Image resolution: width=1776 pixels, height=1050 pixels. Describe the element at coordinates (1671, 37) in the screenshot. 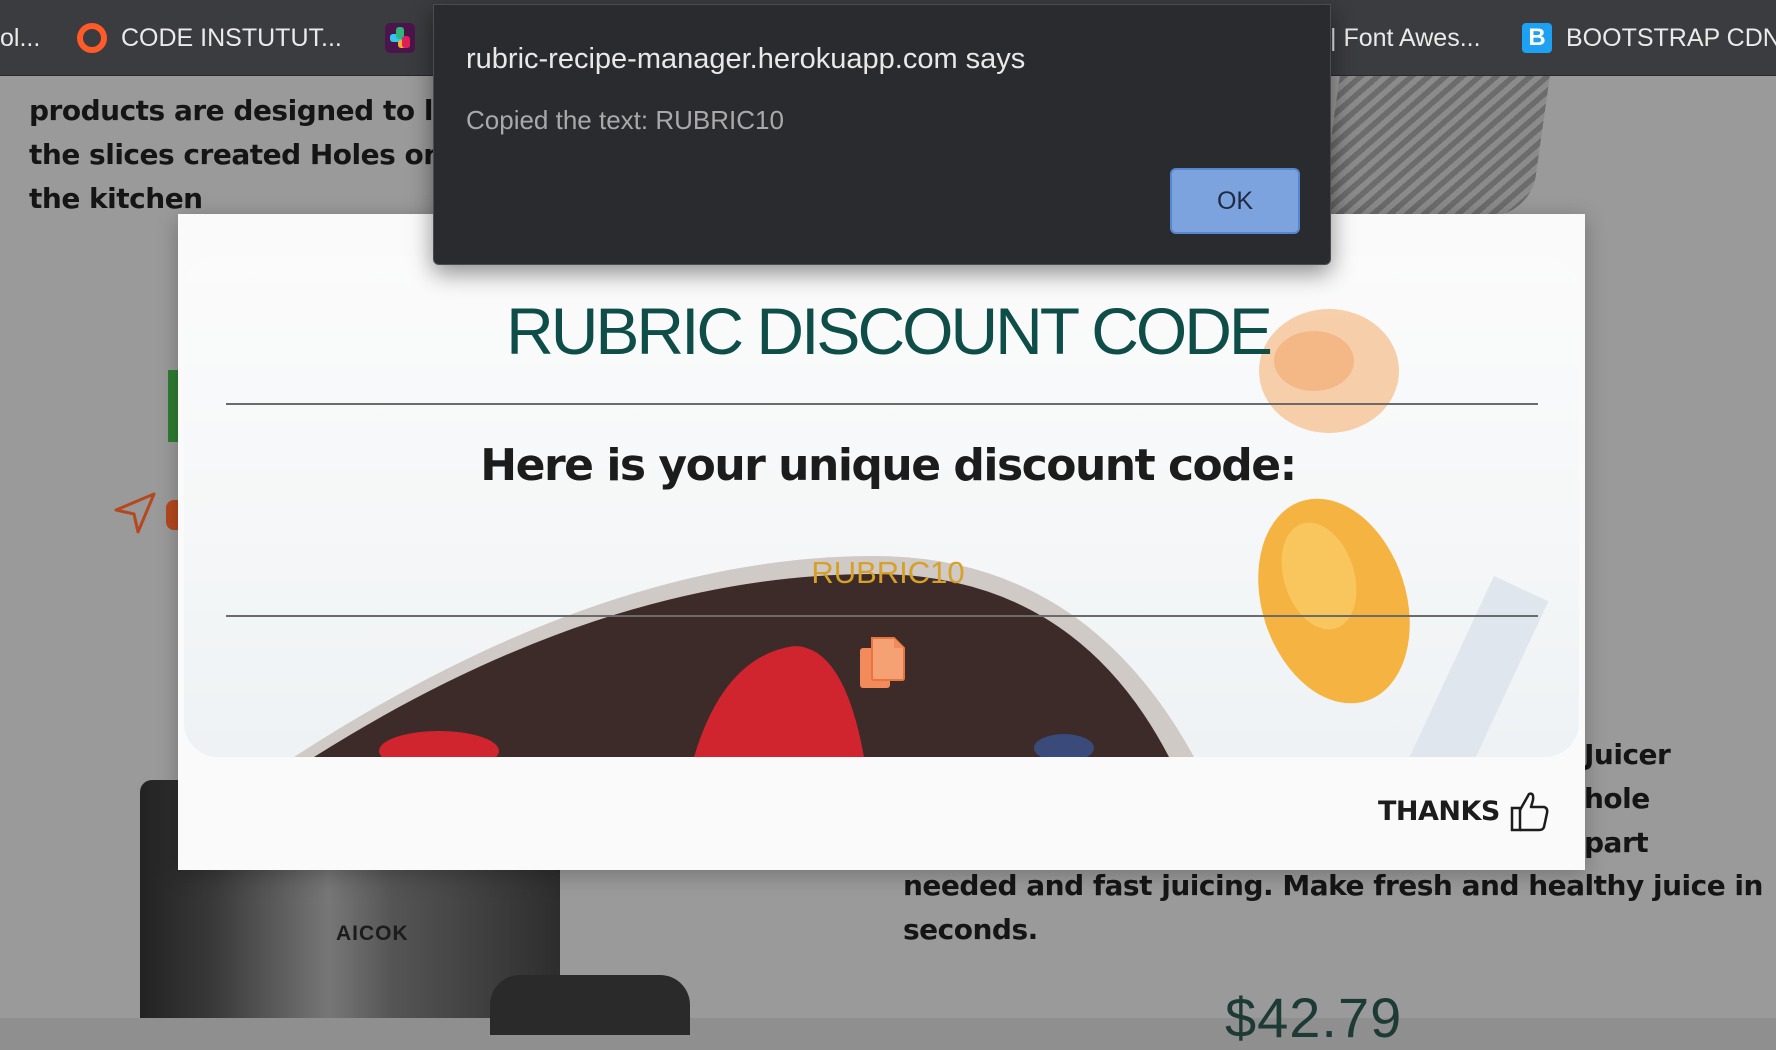

I see `bookmark-label: BOOTSTRAP CDN` at that location.